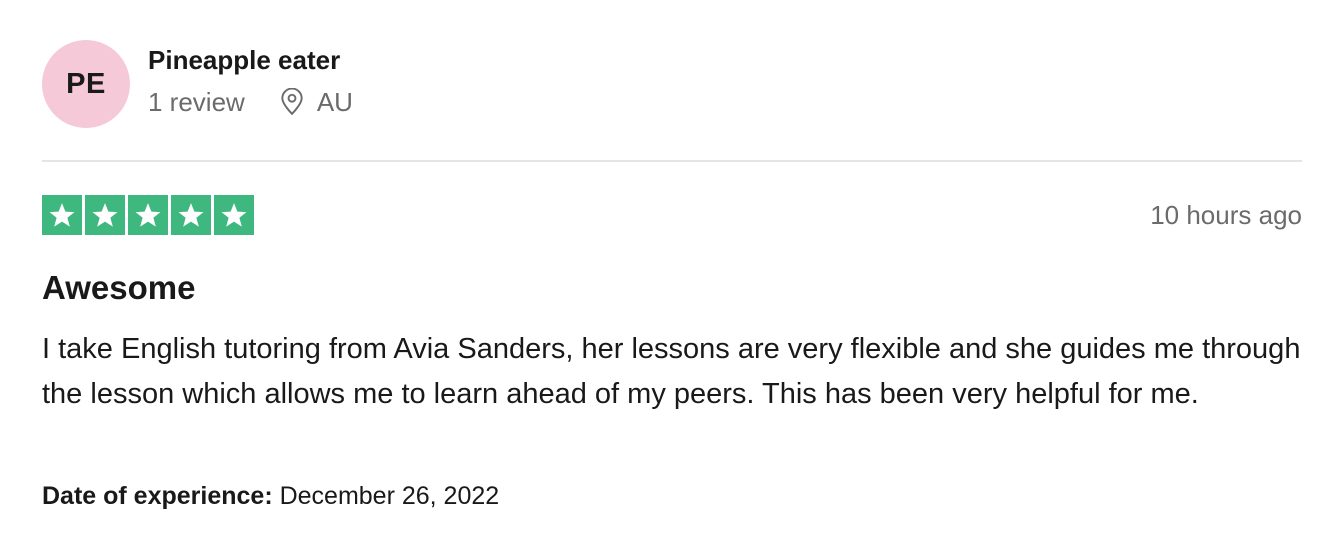 The height and width of the screenshot is (542, 1344). Describe the element at coordinates (292, 102) in the screenshot. I see `location-pin-icon` at that location.